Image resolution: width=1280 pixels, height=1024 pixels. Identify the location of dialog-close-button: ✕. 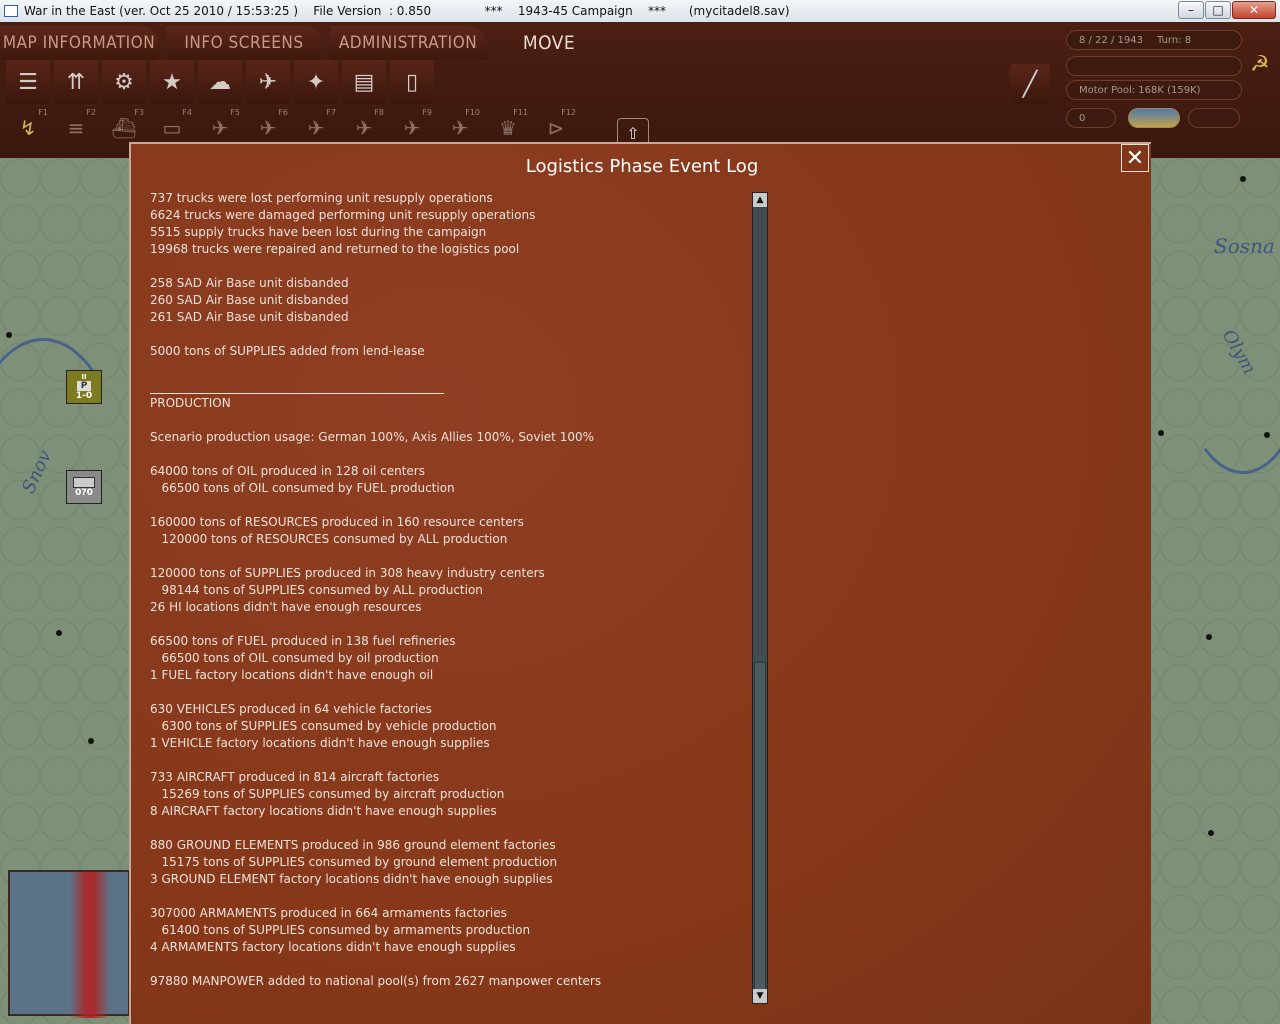
(1135, 158).